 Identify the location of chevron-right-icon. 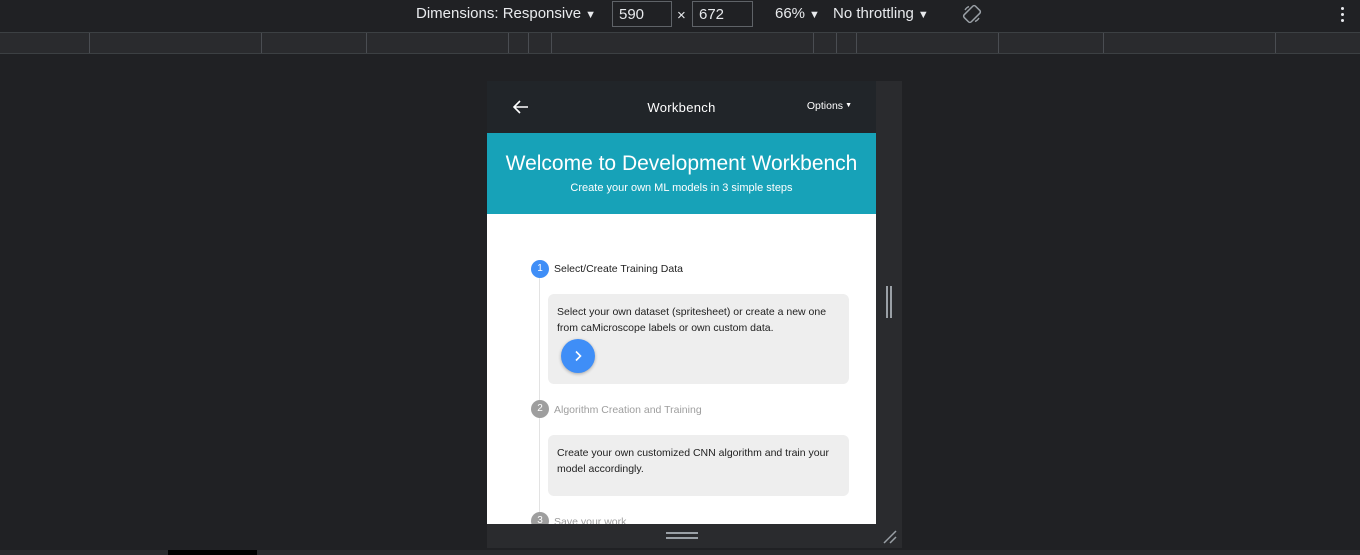
(578, 356).